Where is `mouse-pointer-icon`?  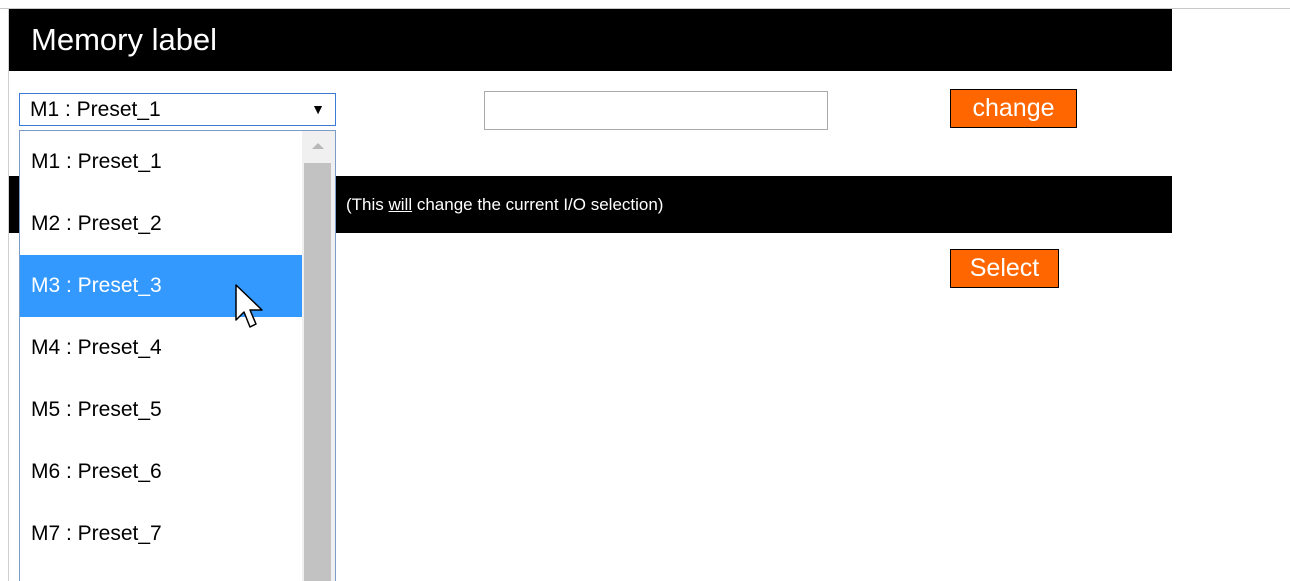 mouse-pointer-icon is located at coordinates (249, 306).